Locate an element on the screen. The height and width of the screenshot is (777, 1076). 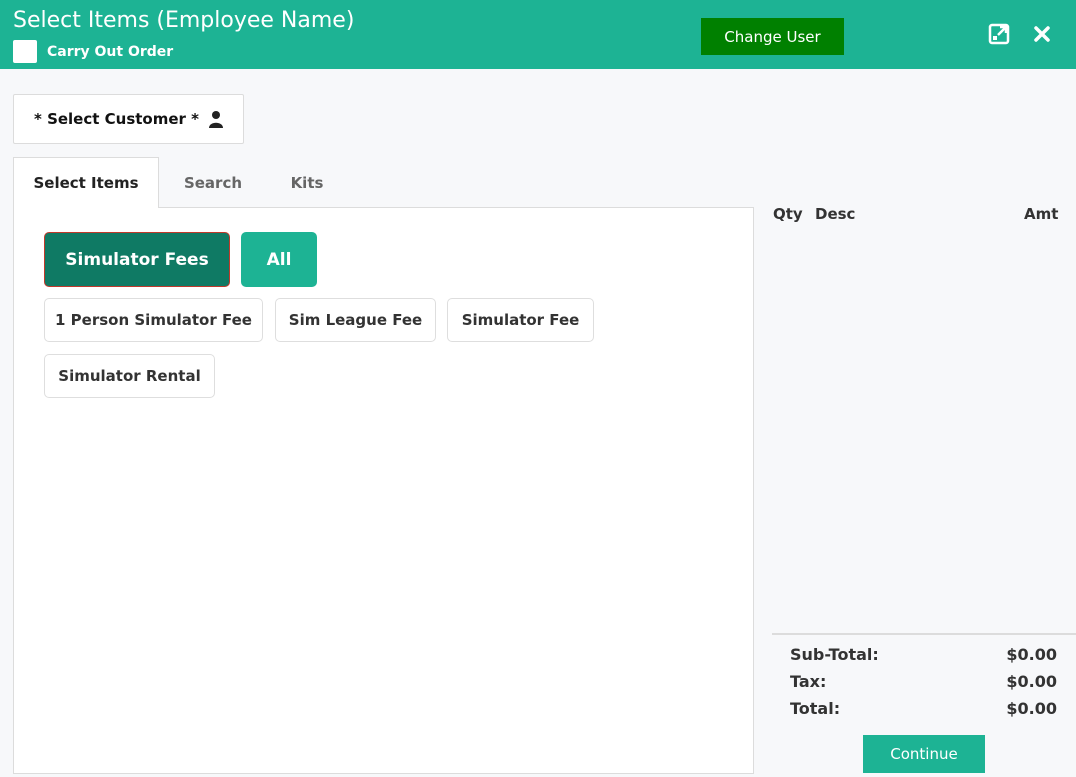
order-column-amt: Amt is located at coordinates (1041, 214).